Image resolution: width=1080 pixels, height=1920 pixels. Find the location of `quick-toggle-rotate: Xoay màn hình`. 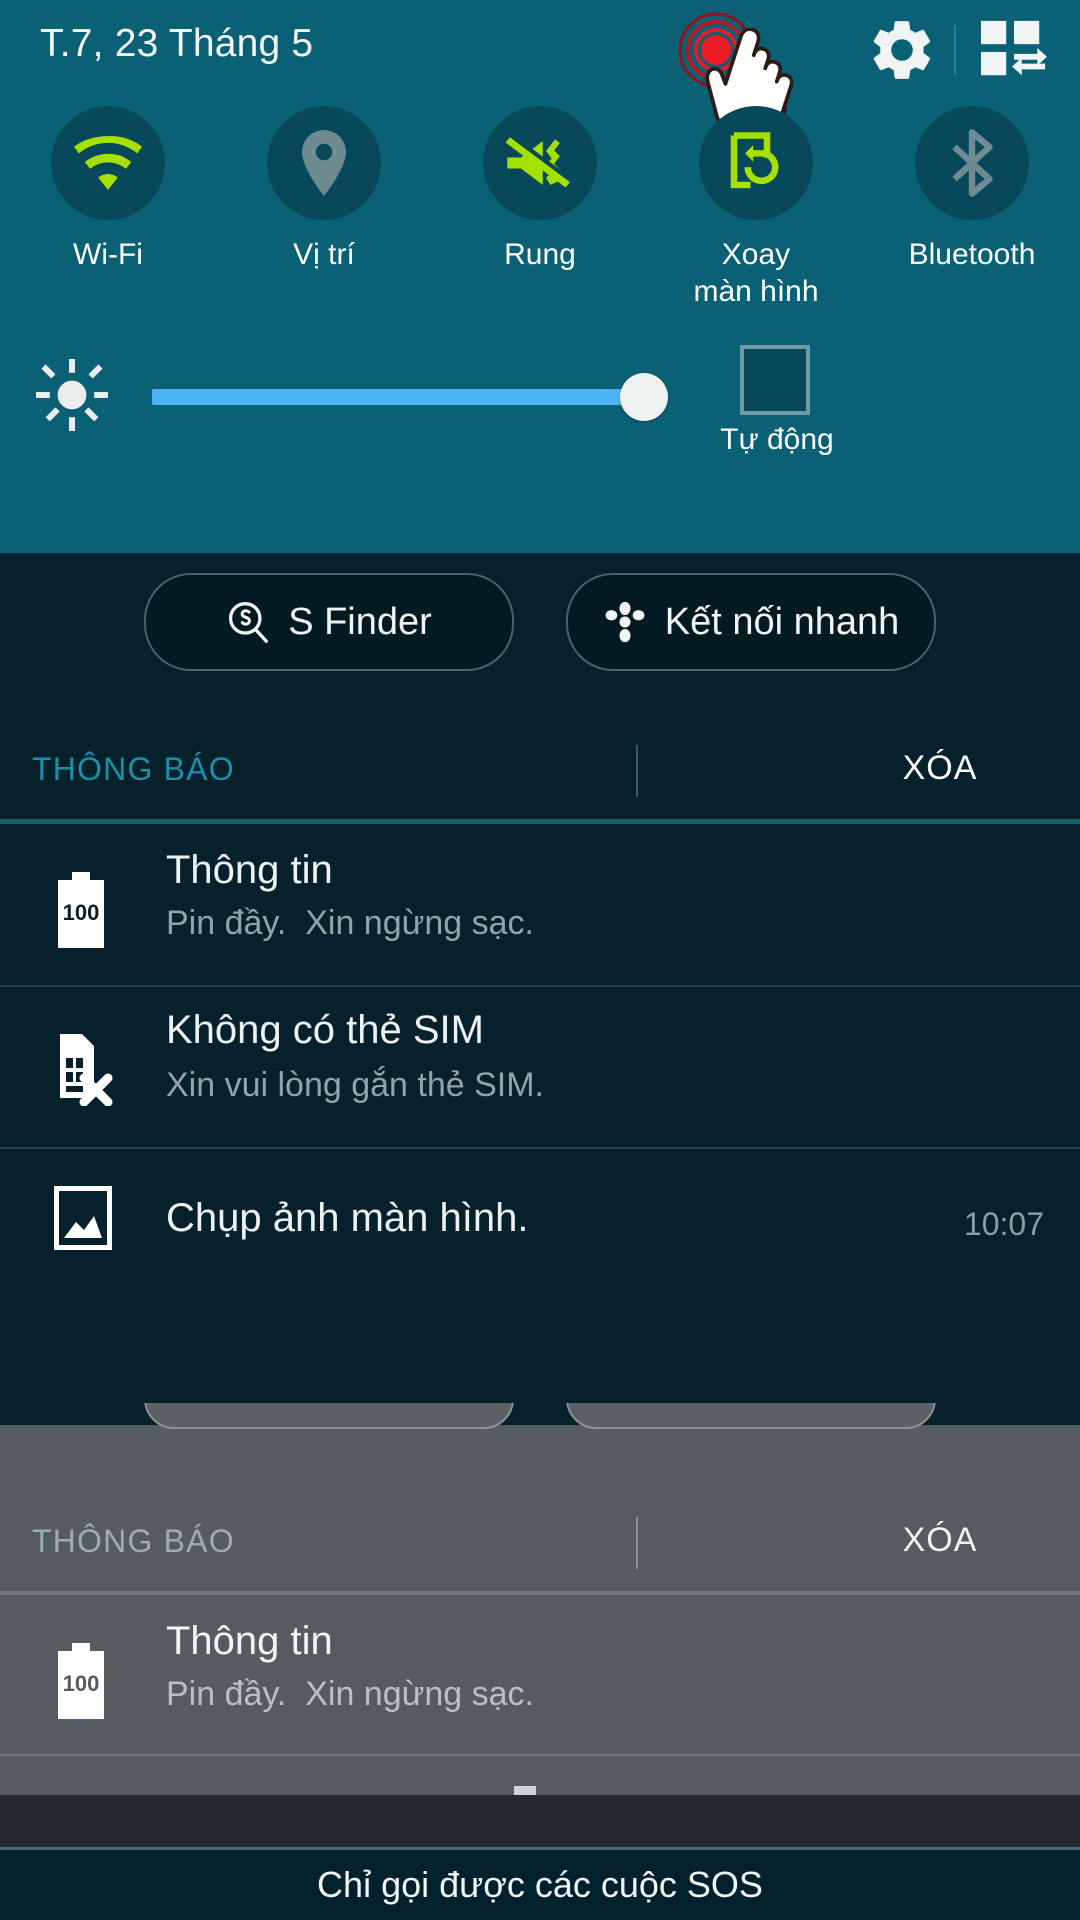

quick-toggle-rotate: Xoay màn hình is located at coordinates (756, 207).